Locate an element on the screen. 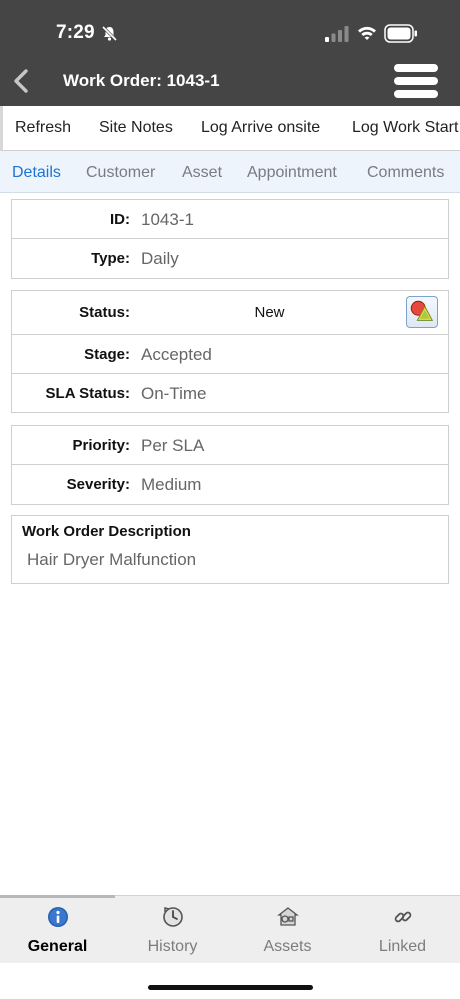  type-value: Daily is located at coordinates (160, 258).